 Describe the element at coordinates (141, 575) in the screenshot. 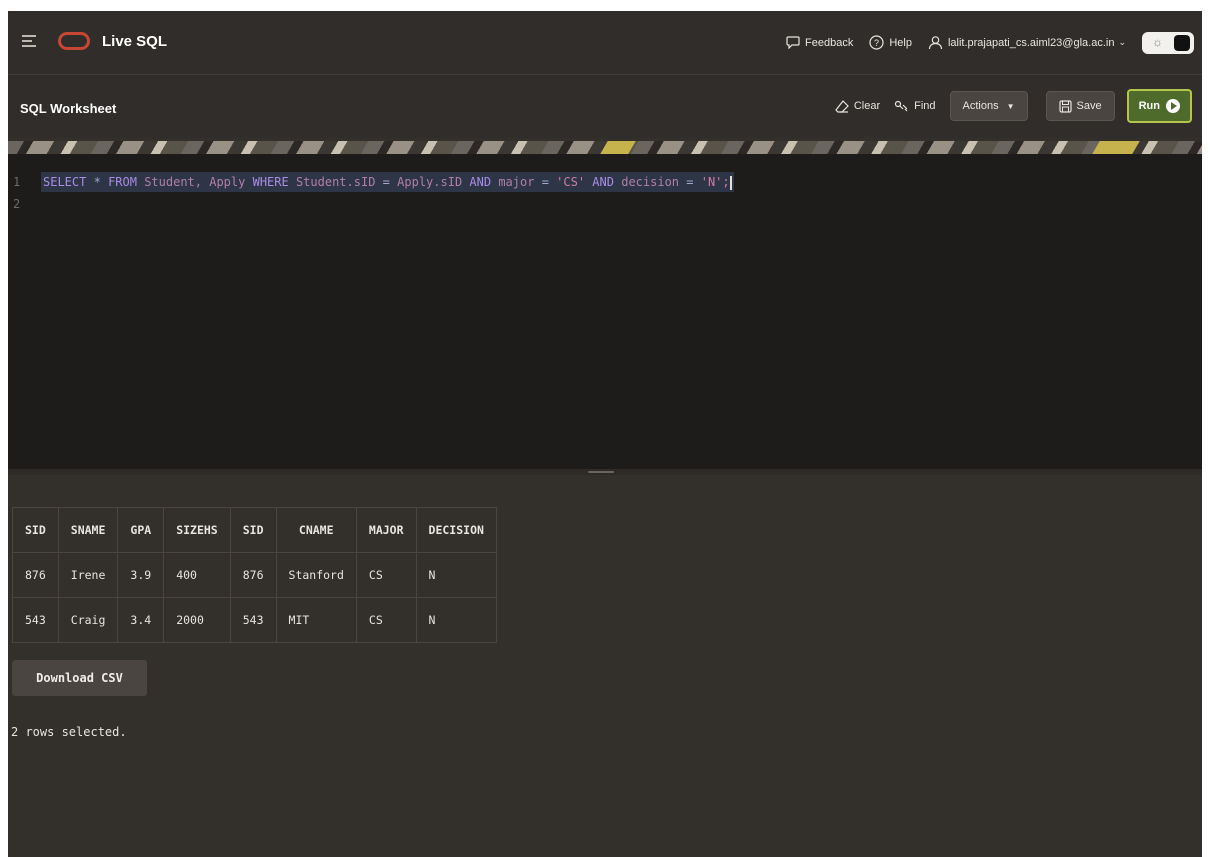

I see `table-cell: 3.9` at that location.